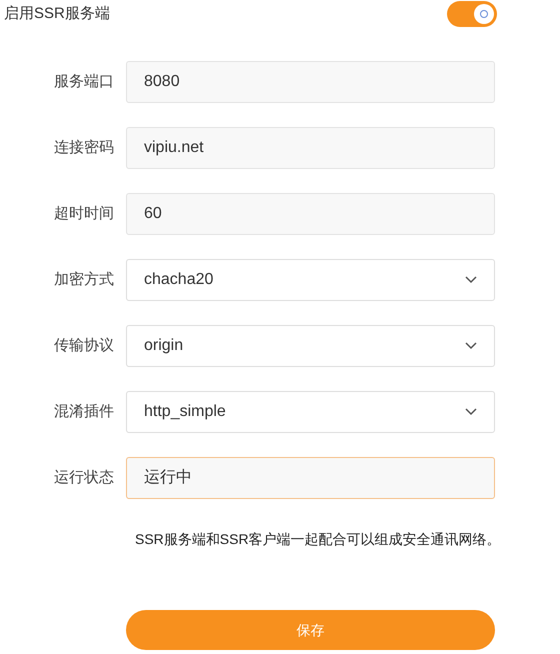 The image size is (560, 654). Describe the element at coordinates (84, 478) in the screenshot. I see `field-label: 运行状态` at that location.